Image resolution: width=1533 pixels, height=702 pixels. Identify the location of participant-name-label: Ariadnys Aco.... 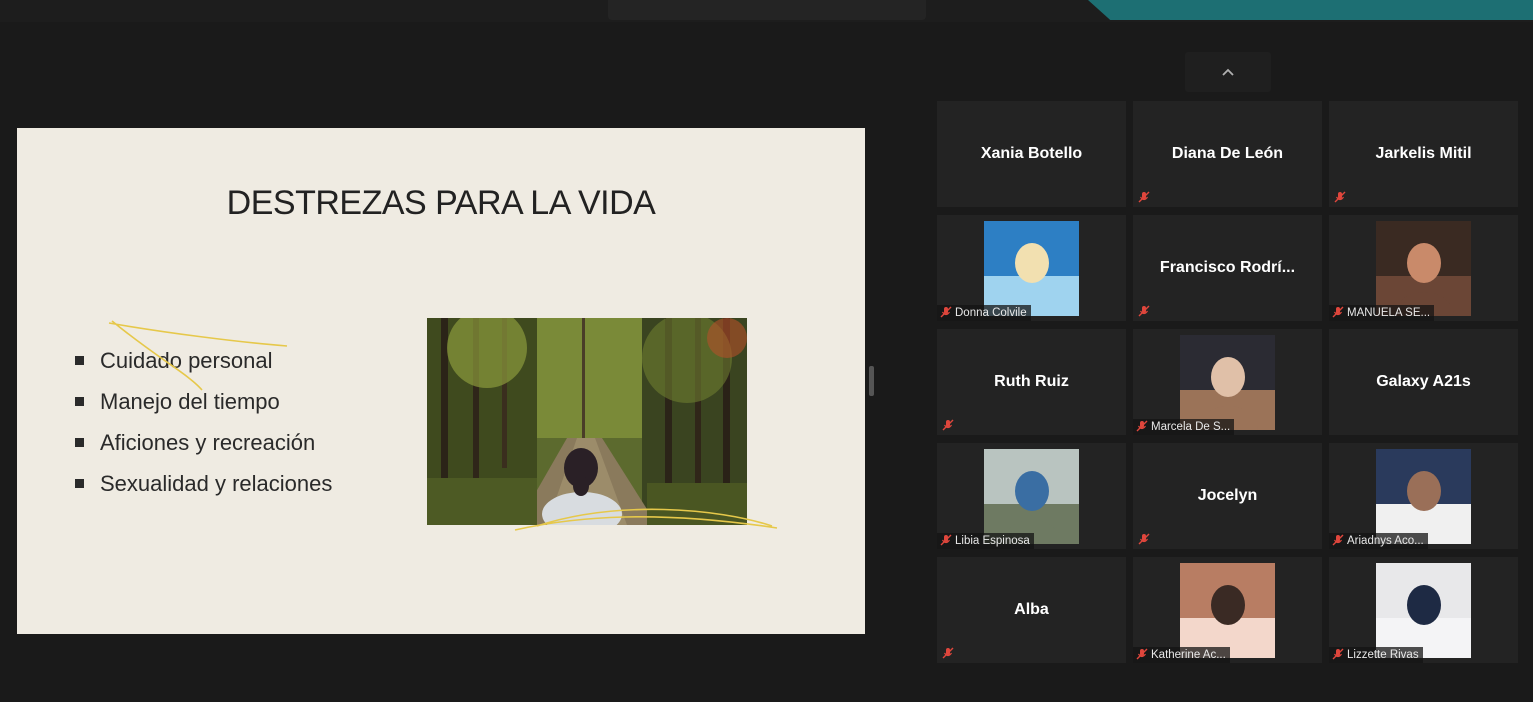
(1378, 541).